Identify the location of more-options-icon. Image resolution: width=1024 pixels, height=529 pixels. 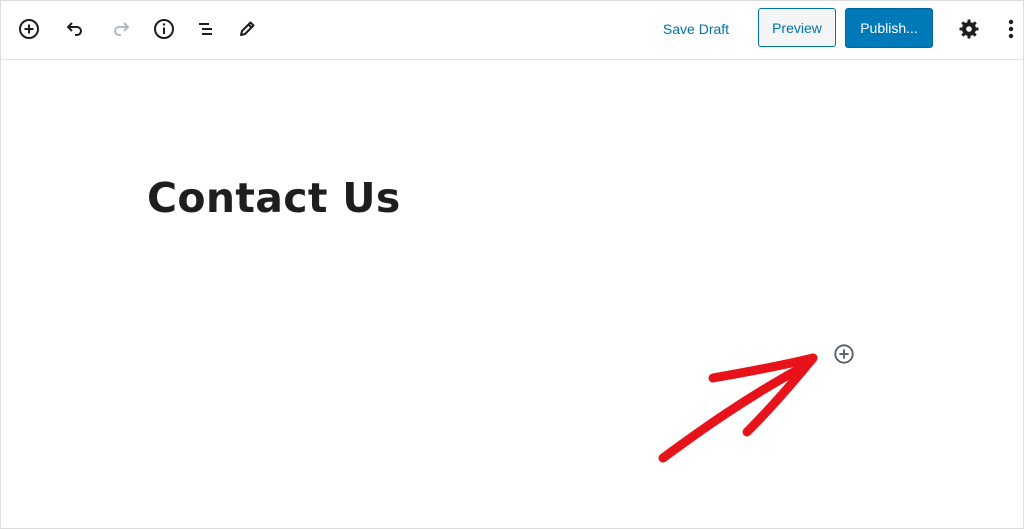
(1011, 29).